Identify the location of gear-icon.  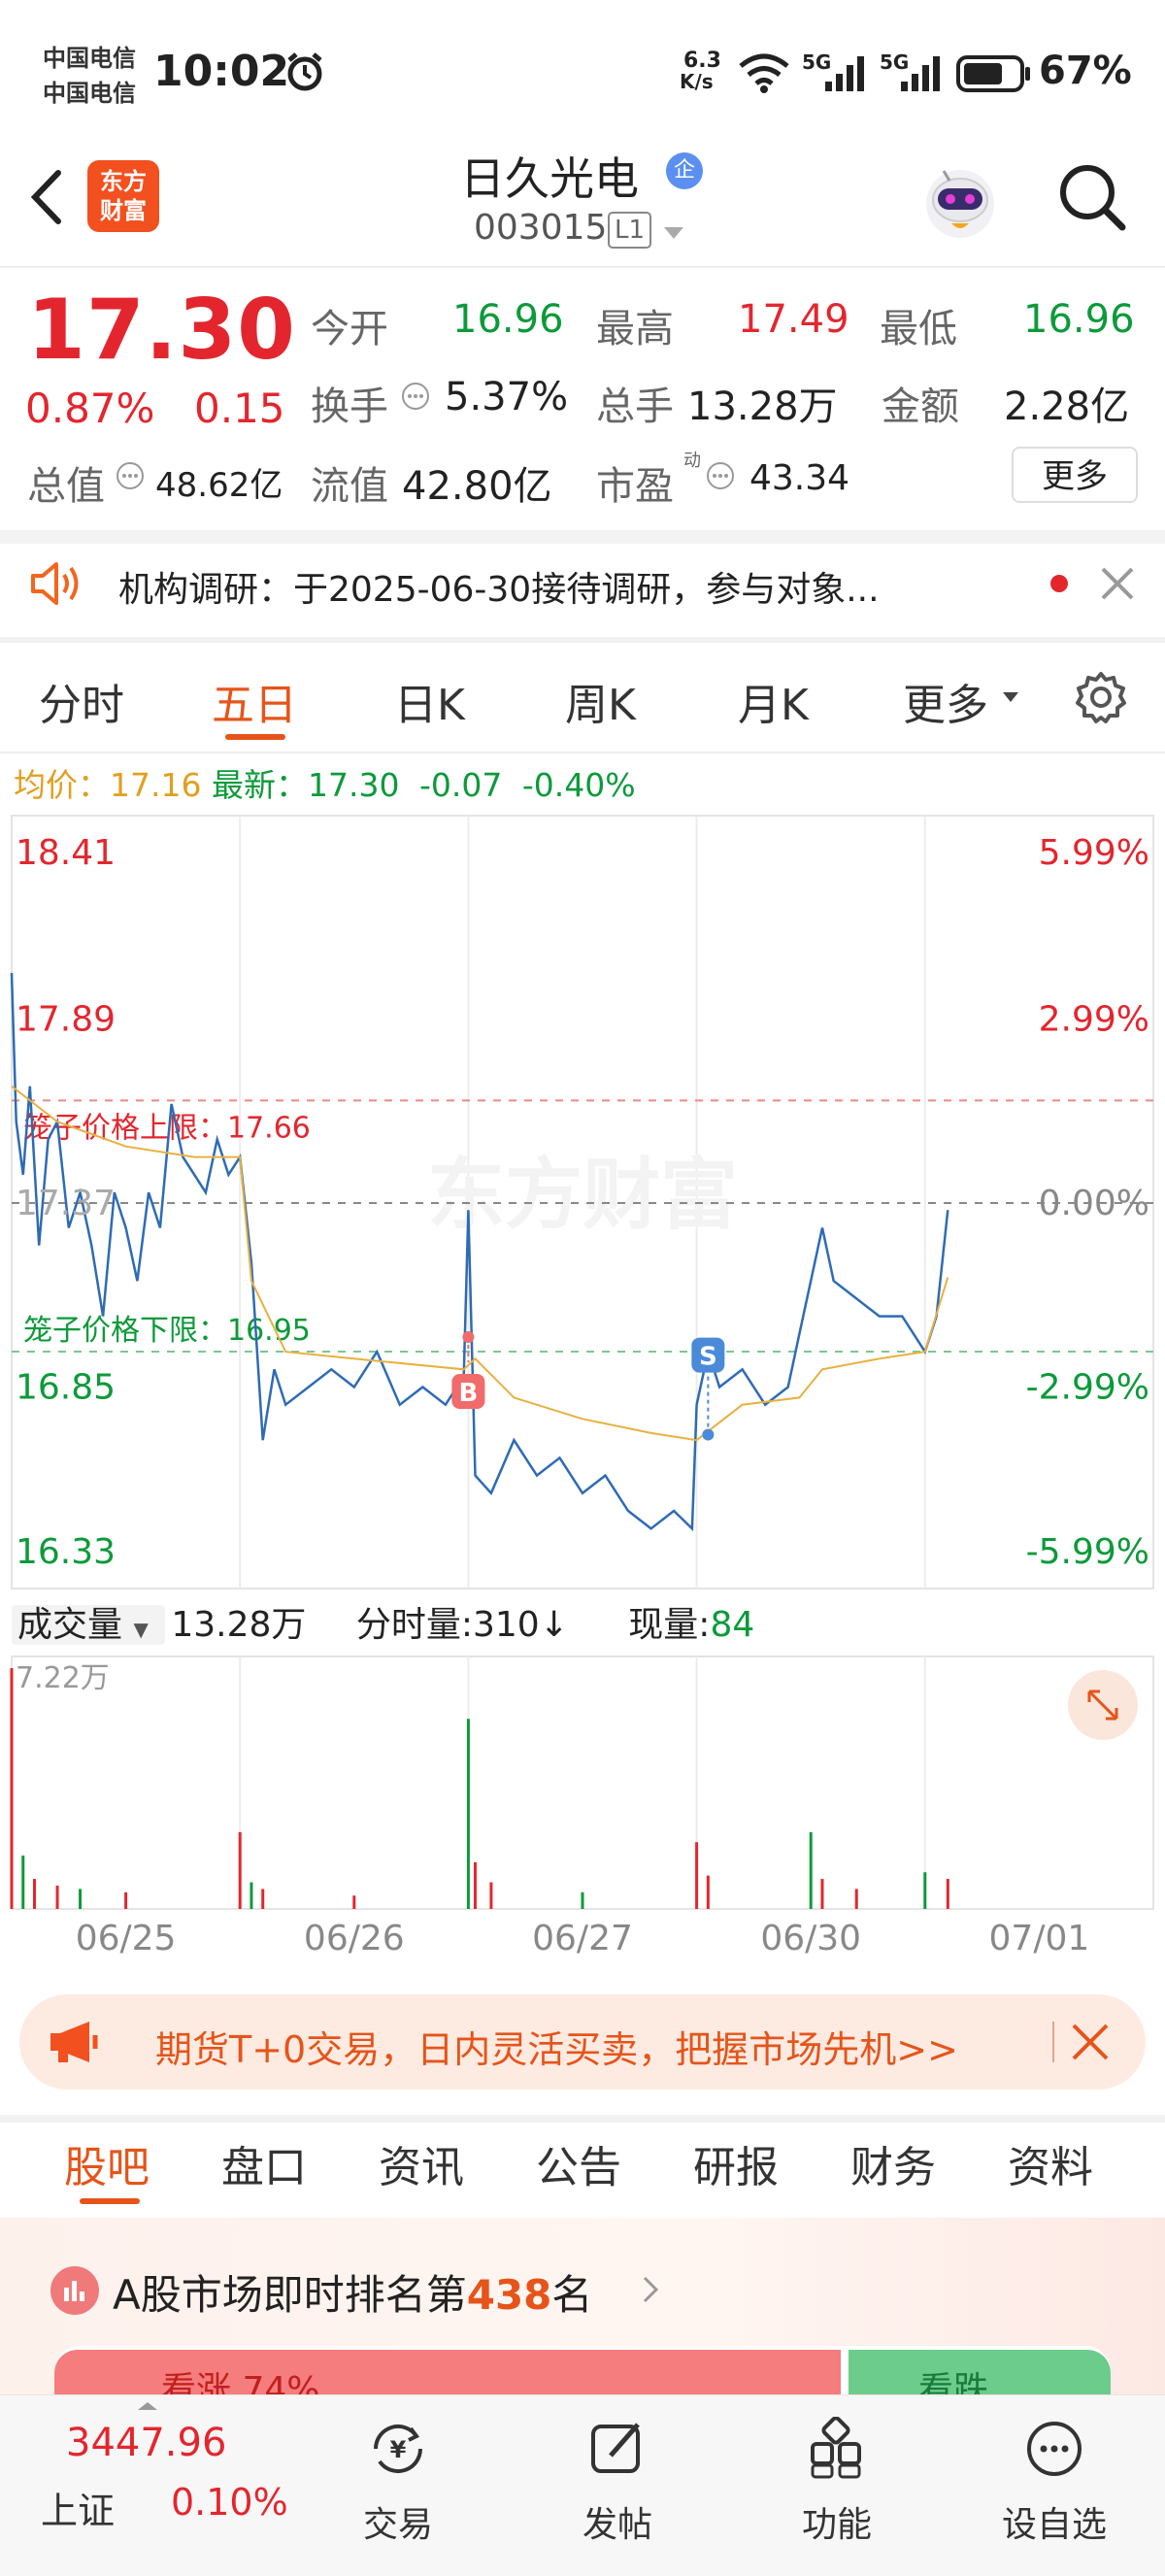
(1101, 699).